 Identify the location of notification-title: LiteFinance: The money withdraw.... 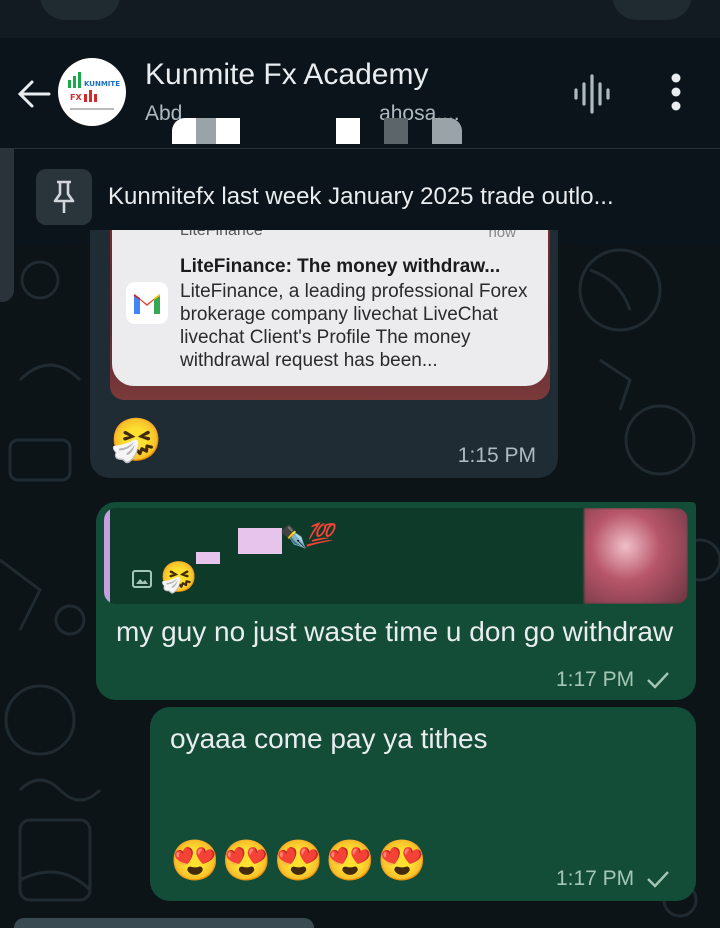
(340, 266).